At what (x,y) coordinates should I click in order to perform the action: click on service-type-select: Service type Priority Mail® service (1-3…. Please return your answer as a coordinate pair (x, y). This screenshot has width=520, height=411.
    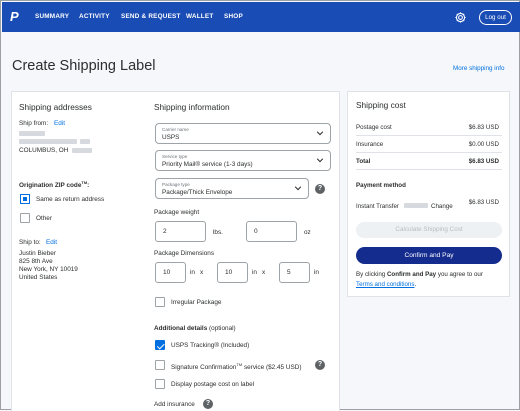
    Looking at the image, I should click on (243, 160).